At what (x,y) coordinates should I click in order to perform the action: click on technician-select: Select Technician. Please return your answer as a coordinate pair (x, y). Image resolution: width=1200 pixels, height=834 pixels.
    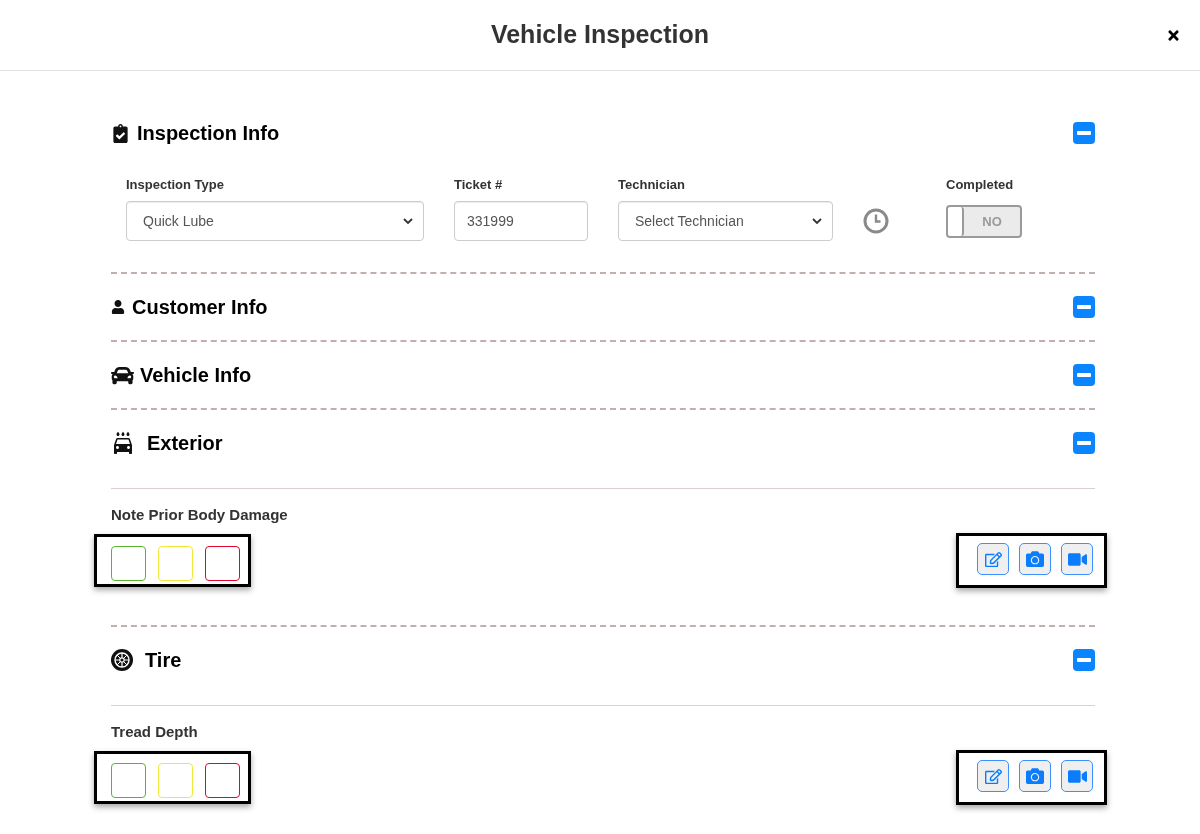
    Looking at the image, I should click on (725, 221).